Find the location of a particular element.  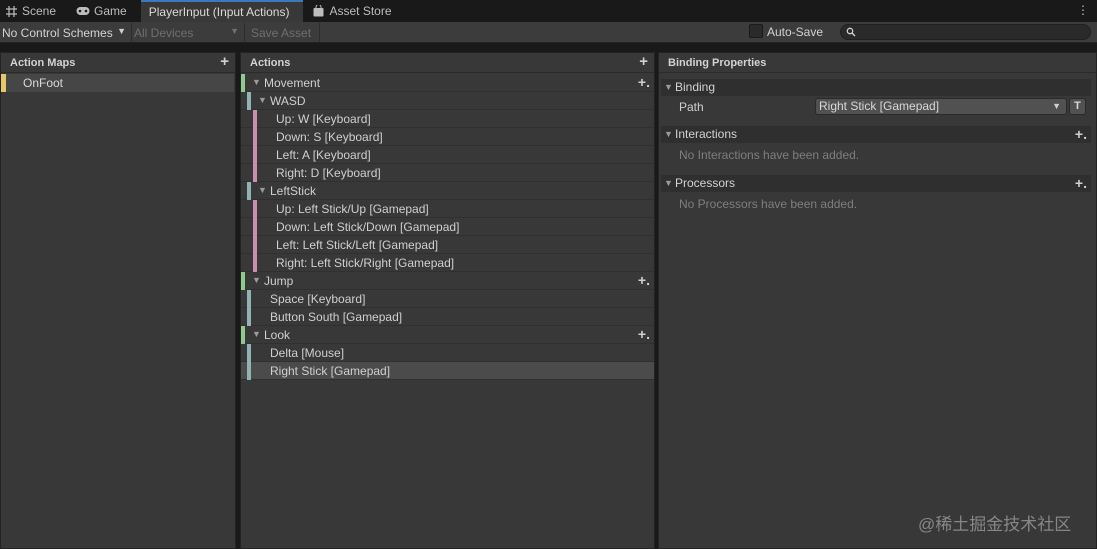

binding-row: Down: Left Stick/Down [Gamepad] is located at coordinates (447, 227).